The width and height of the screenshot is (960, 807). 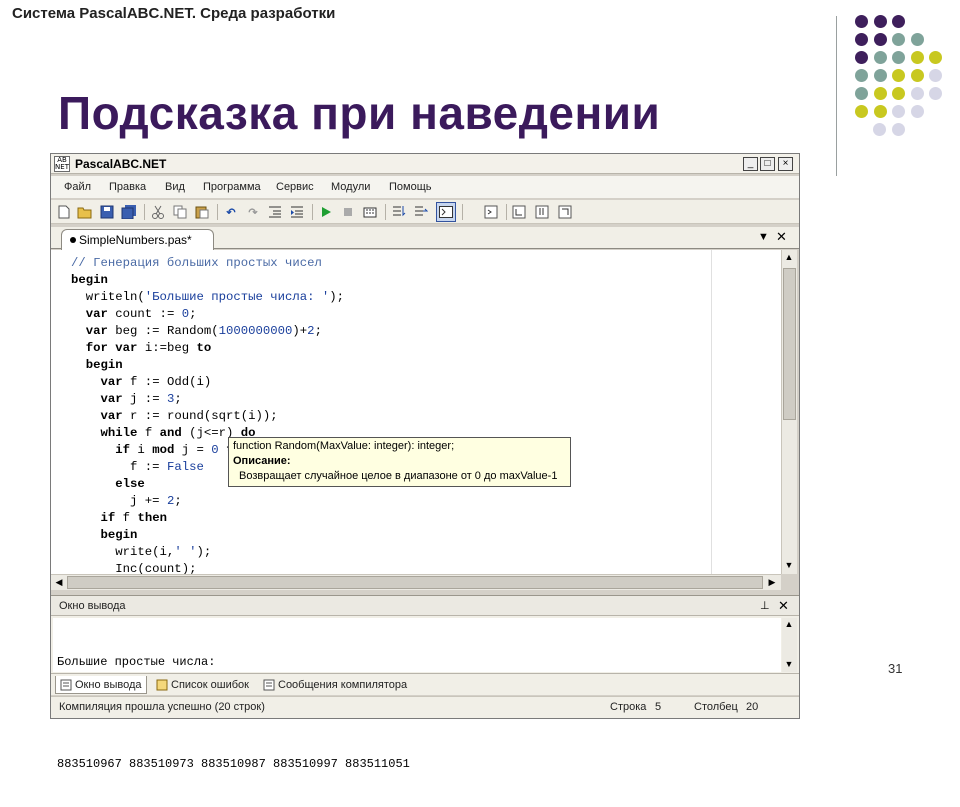 I want to click on tab-output-label: Окно вывода, so click(x=108, y=684).